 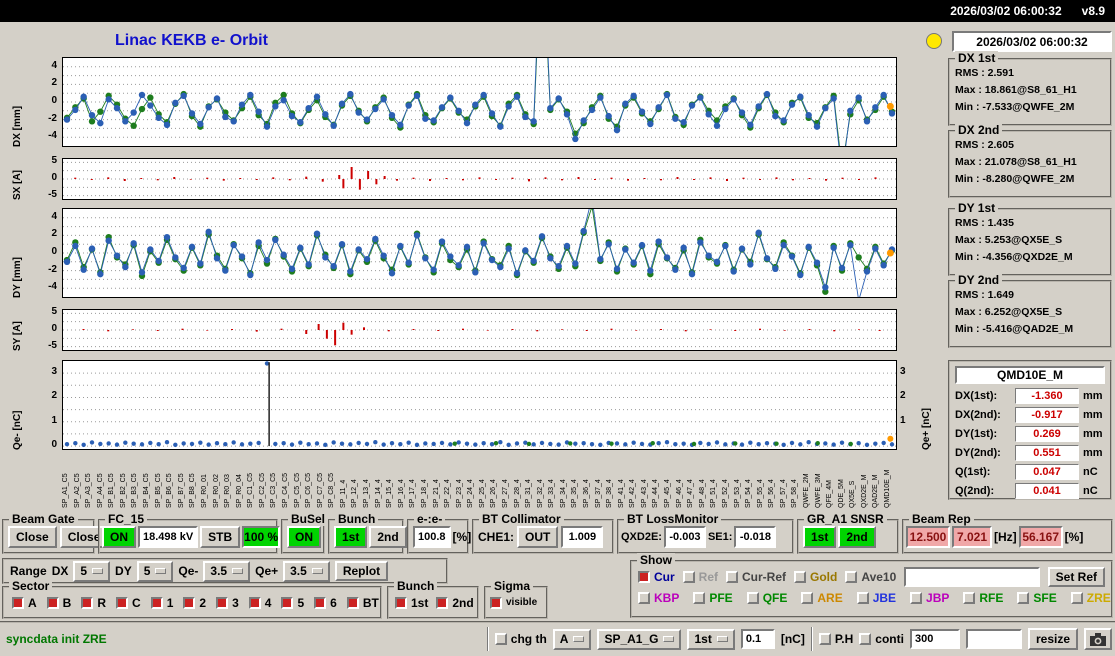 I want to click on mode-dropdown: A, so click(x=572, y=639).